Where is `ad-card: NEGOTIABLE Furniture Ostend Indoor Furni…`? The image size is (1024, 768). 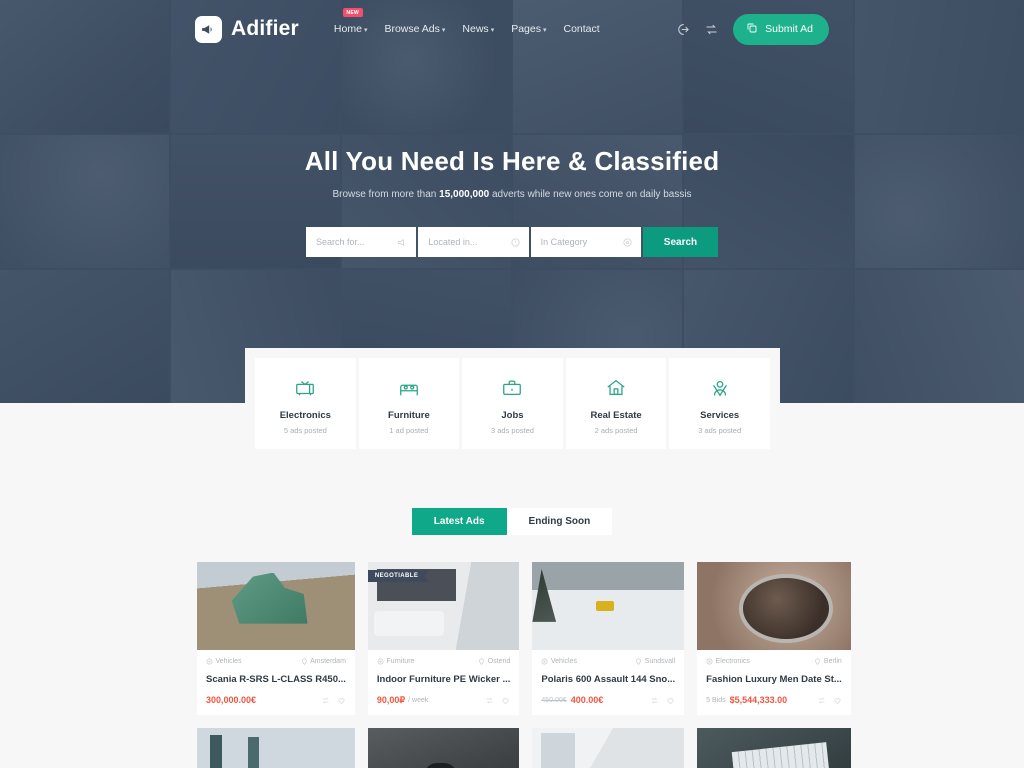
ad-card: NEGOTIABLE Furniture Ostend Indoor Furni… is located at coordinates (443, 638).